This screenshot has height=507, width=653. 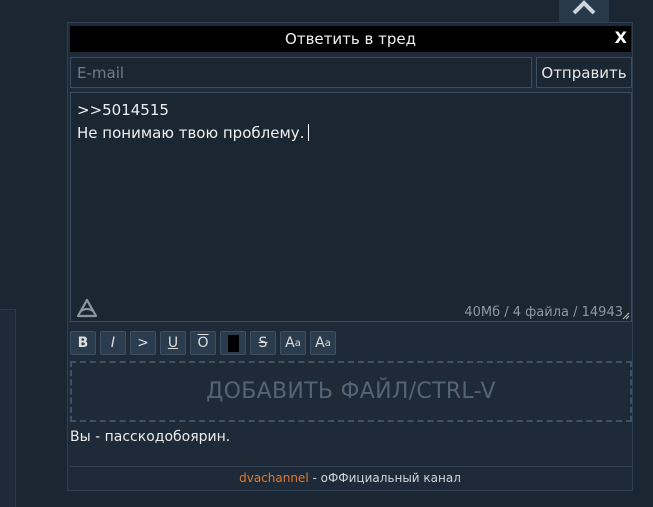 I want to click on italic-button: I, so click(x=113, y=343).